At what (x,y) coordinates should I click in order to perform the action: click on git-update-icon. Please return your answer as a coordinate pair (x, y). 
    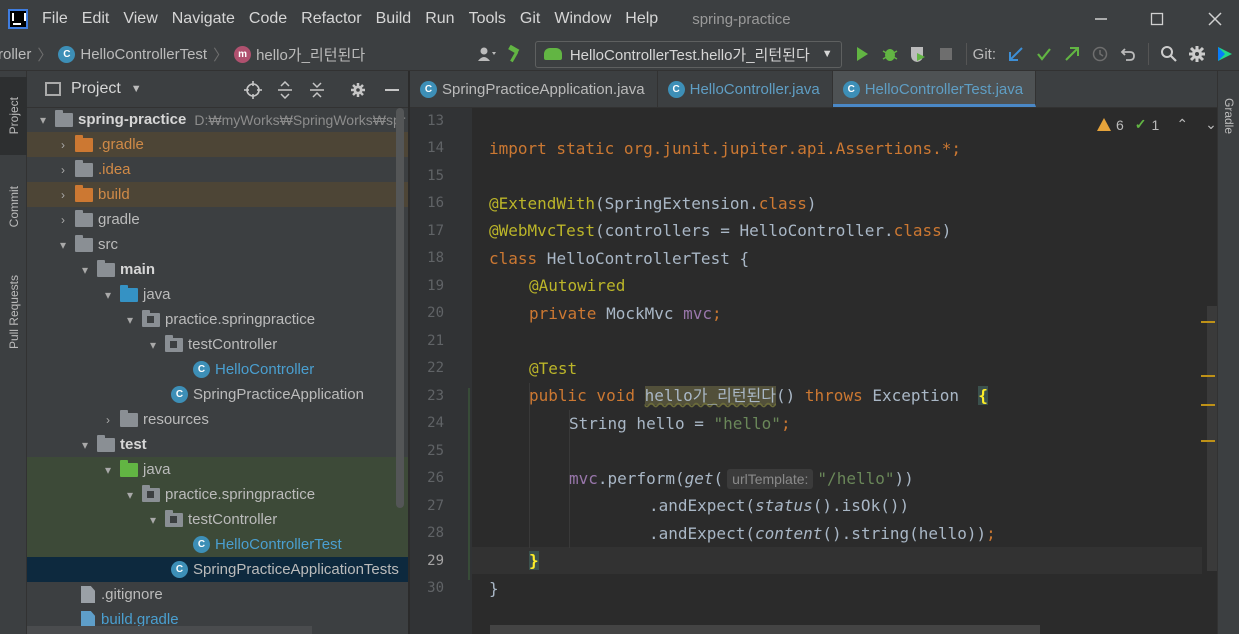
    Looking at the image, I should click on (1016, 54).